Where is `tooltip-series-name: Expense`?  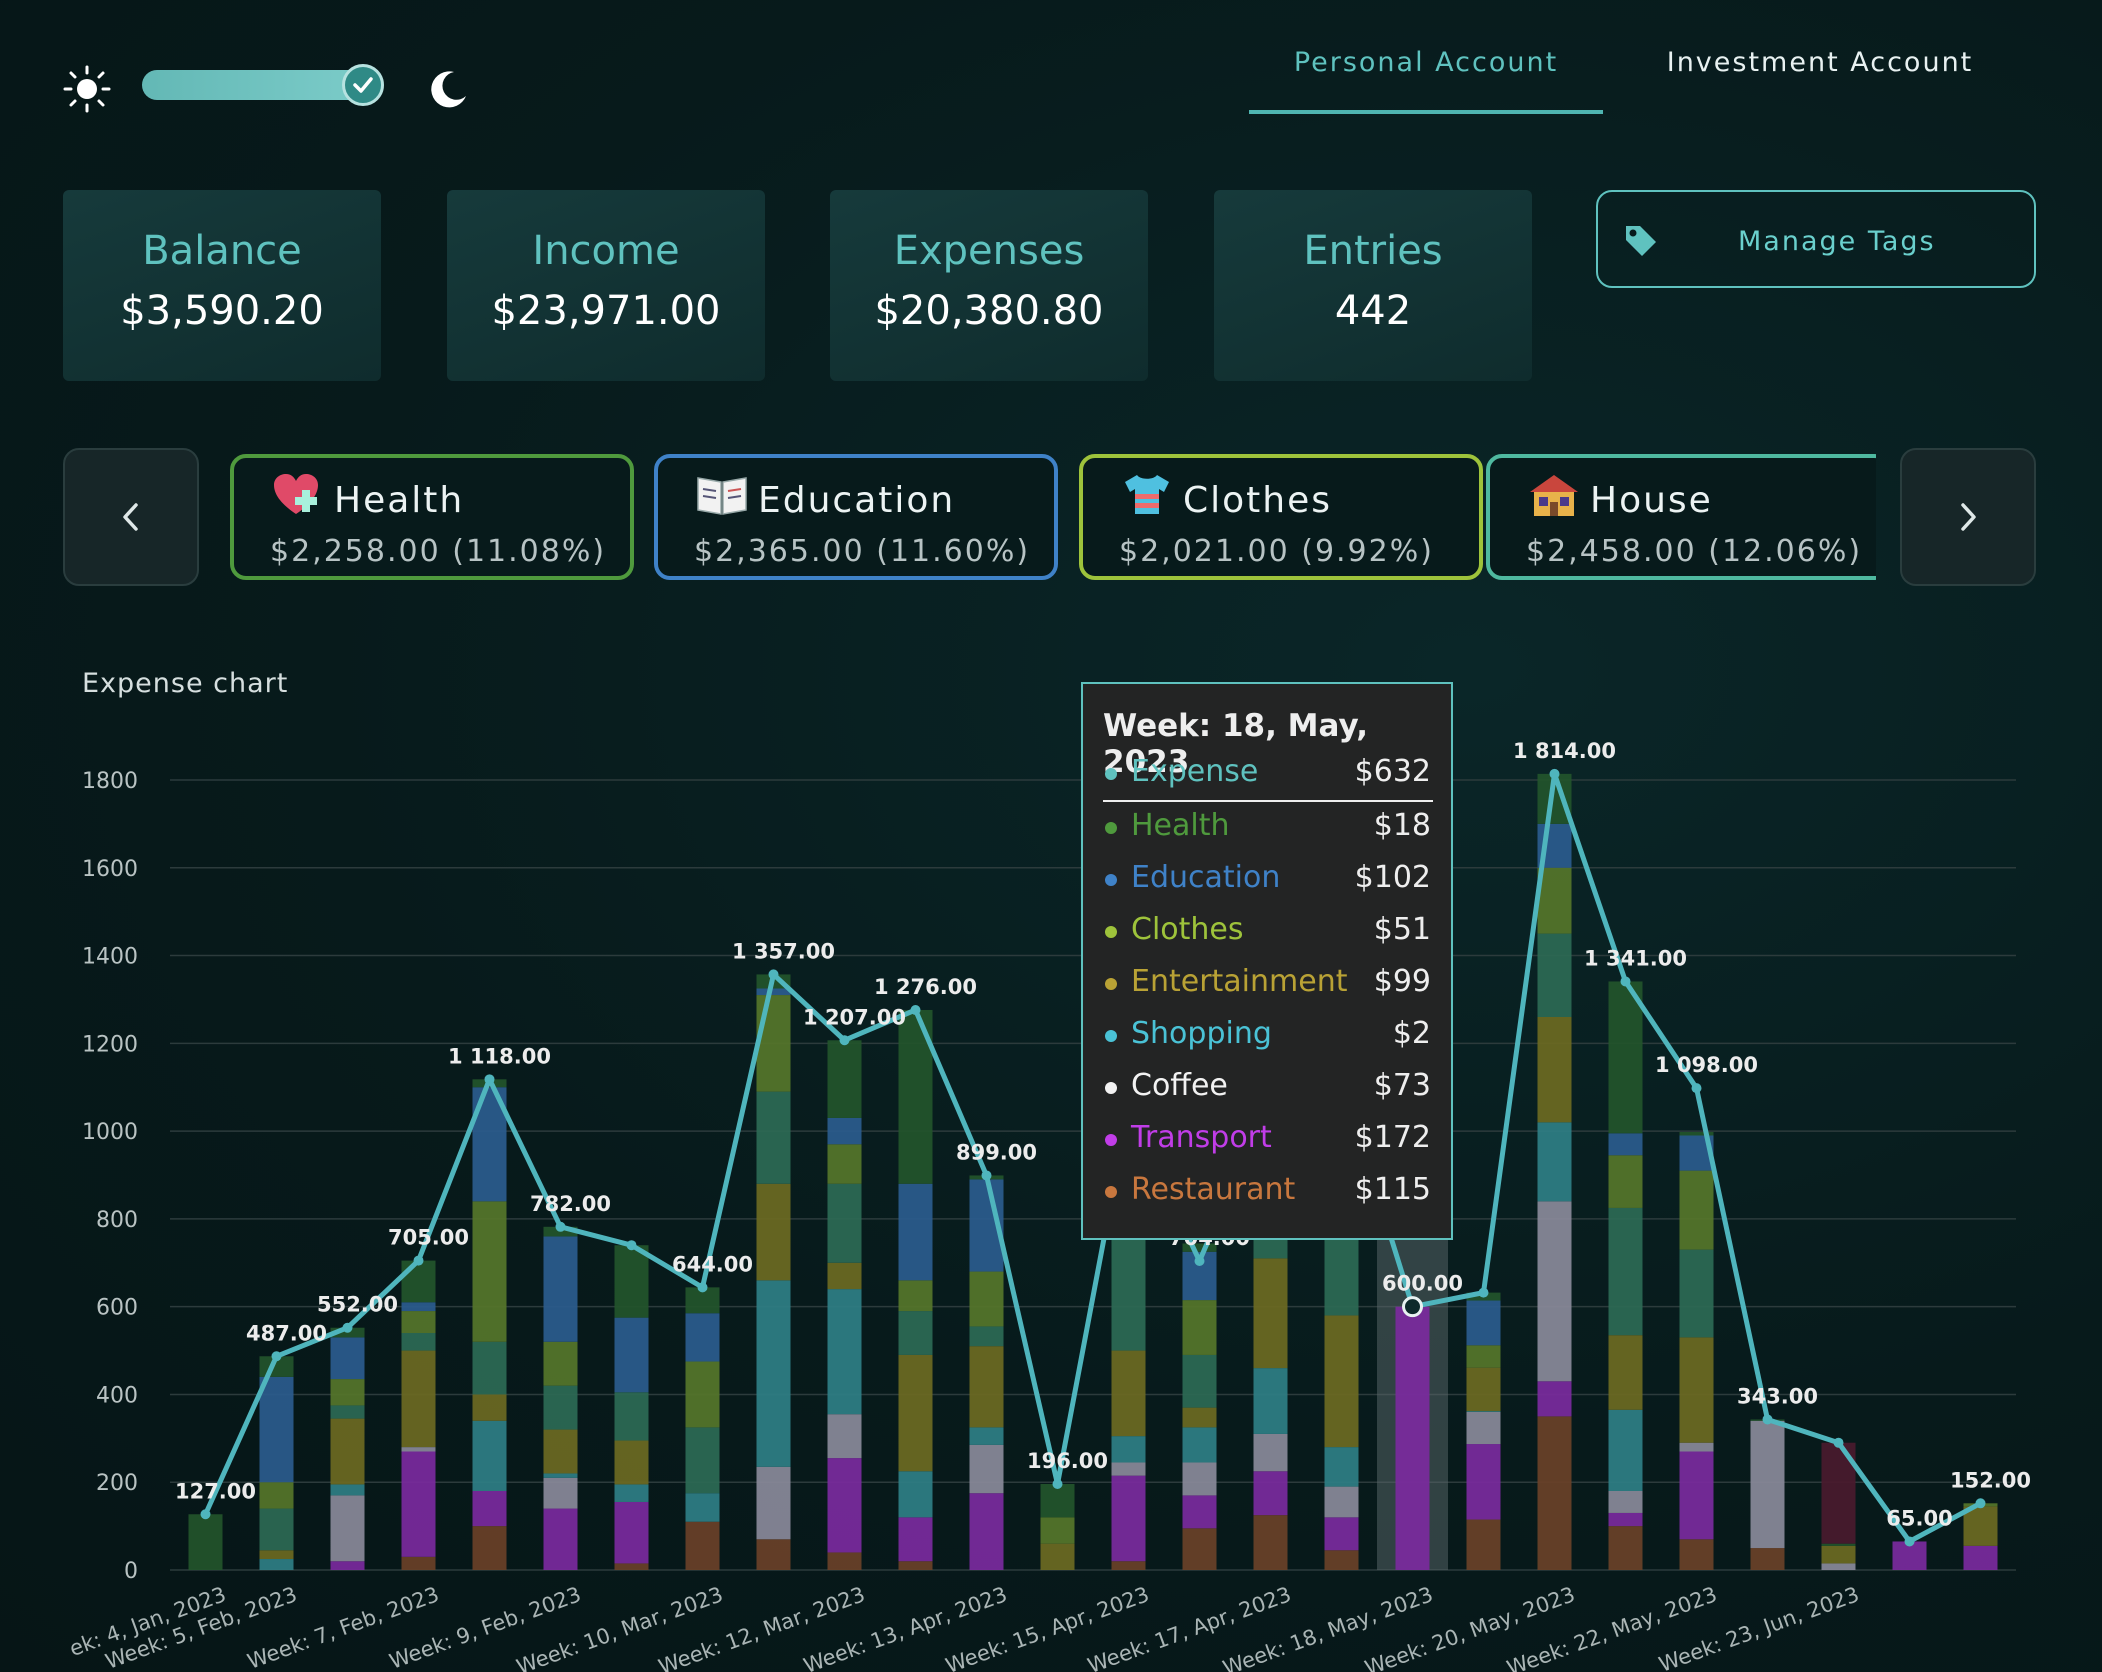 tooltip-series-name: Expense is located at coordinates (1195, 771).